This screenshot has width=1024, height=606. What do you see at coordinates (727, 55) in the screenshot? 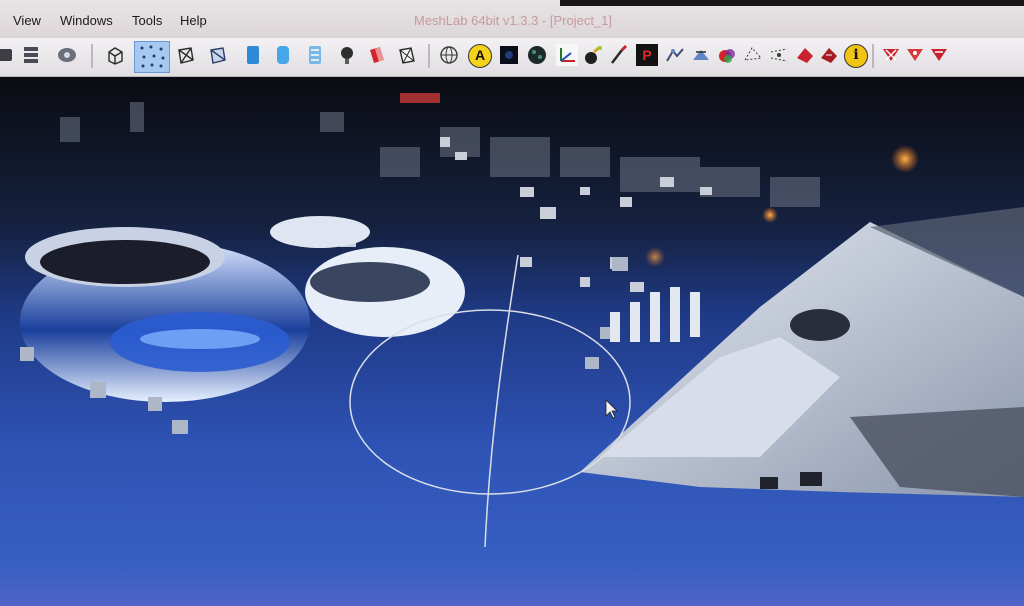
I see `color-icon` at bounding box center [727, 55].